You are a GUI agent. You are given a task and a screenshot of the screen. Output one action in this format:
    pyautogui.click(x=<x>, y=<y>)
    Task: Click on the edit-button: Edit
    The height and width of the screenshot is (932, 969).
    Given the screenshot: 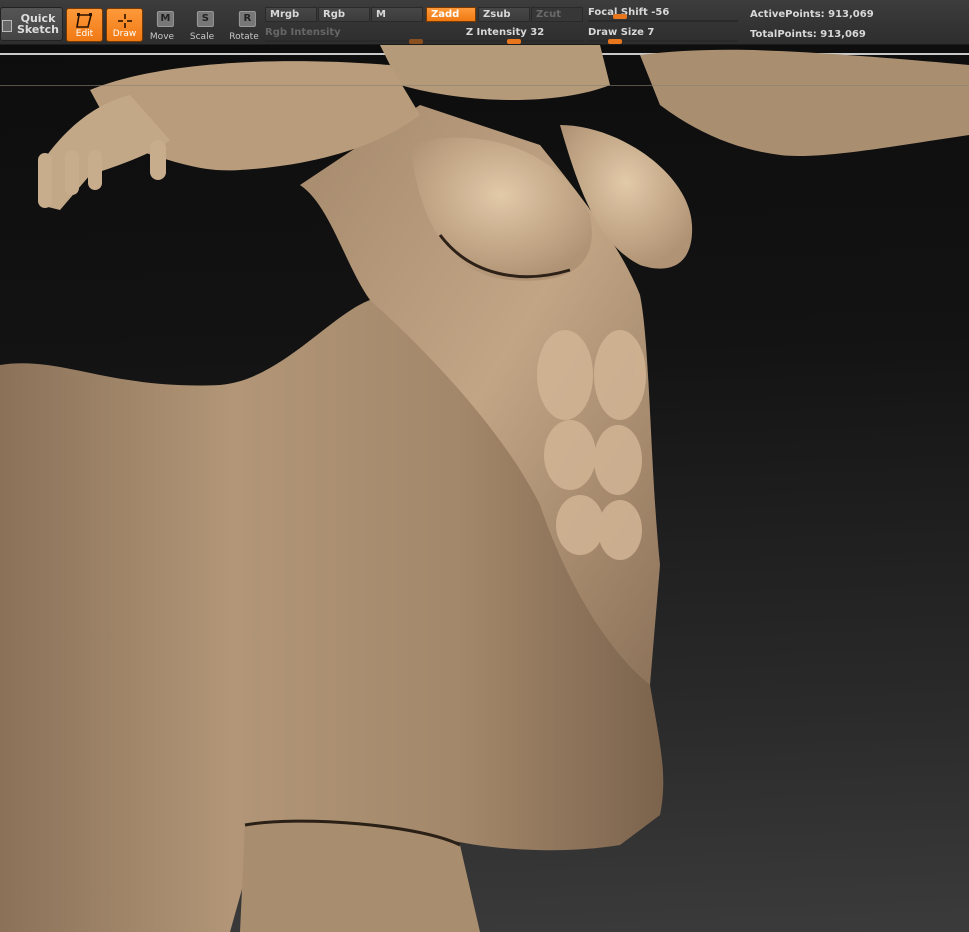 What is the action you would take?
    pyautogui.click(x=84, y=25)
    